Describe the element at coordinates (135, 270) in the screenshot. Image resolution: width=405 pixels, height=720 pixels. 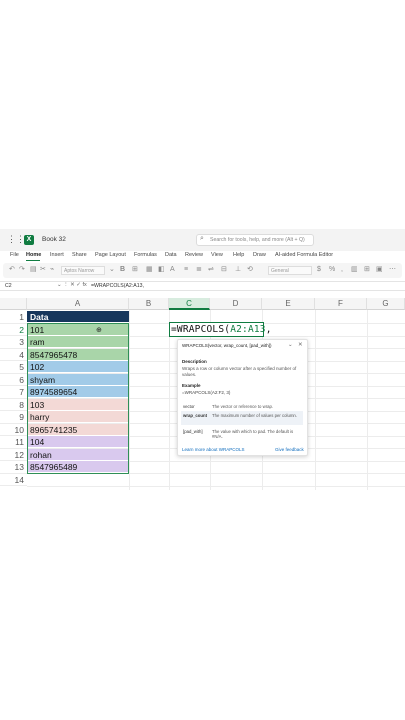
I see `borders-icon: ⊞` at that location.